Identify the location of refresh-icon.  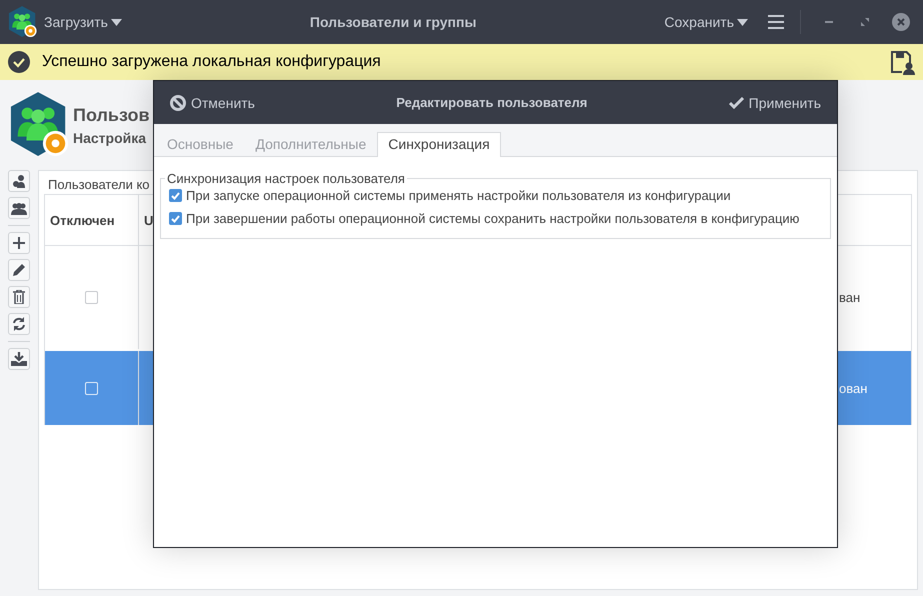
(19, 324).